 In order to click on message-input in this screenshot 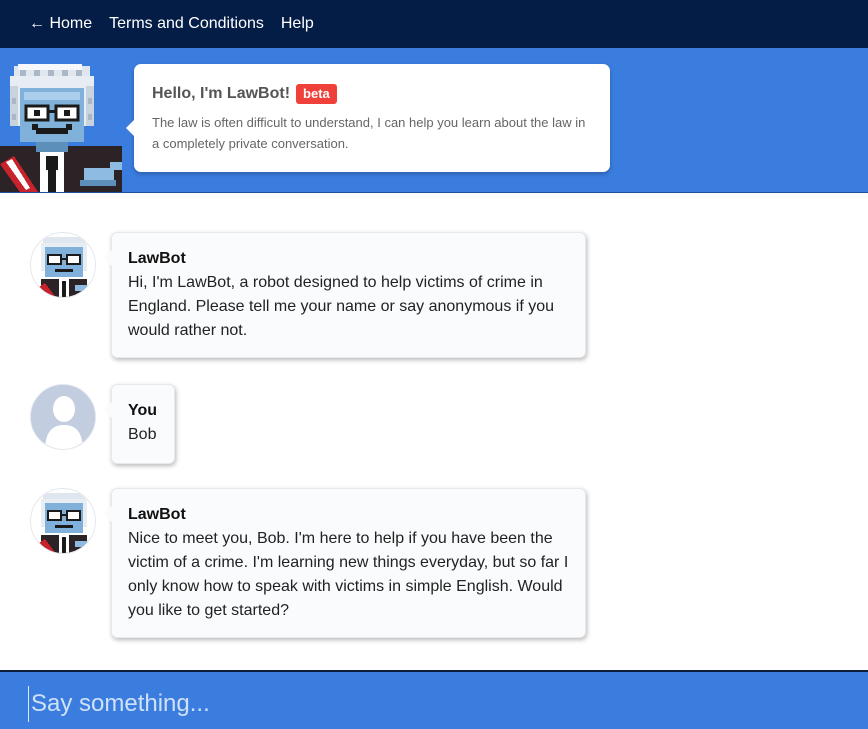, I will do `click(428, 704)`.